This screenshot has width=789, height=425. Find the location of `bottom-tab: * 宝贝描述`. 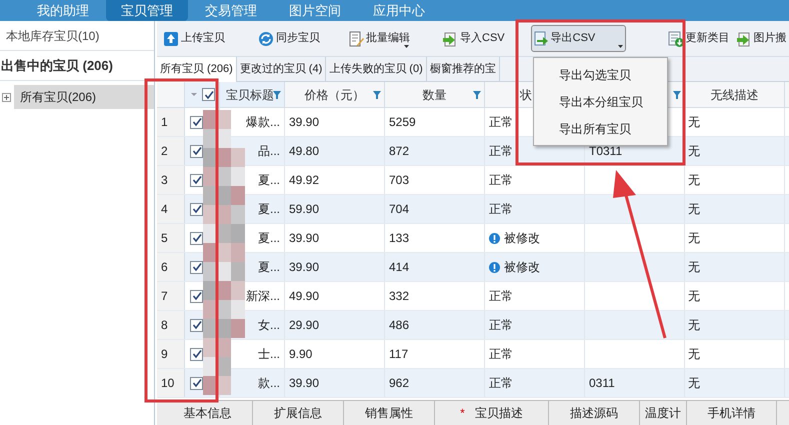

bottom-tab: * 宝贝描述 is located at coordinates (492, 413).